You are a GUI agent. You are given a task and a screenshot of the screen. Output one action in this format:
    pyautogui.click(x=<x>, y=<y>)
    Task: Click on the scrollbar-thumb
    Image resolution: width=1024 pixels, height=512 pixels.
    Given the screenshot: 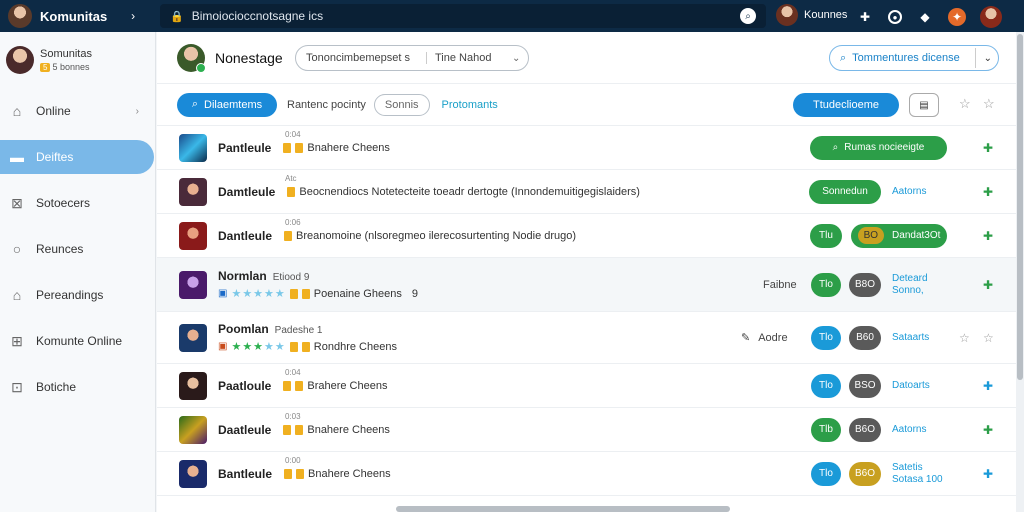 What is the action you would take?
    pyautogui.click(x=1020, y=207)
    